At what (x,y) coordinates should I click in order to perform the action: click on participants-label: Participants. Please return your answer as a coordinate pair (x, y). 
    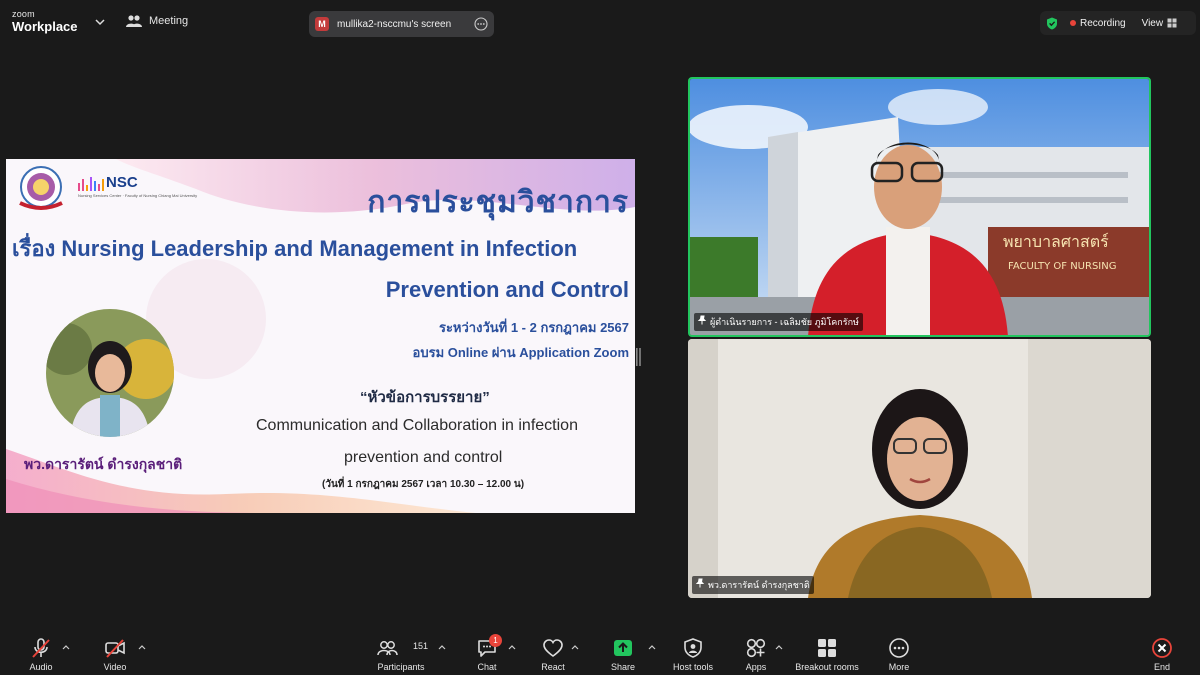
    Looking at the image, I should click on (401, 667).